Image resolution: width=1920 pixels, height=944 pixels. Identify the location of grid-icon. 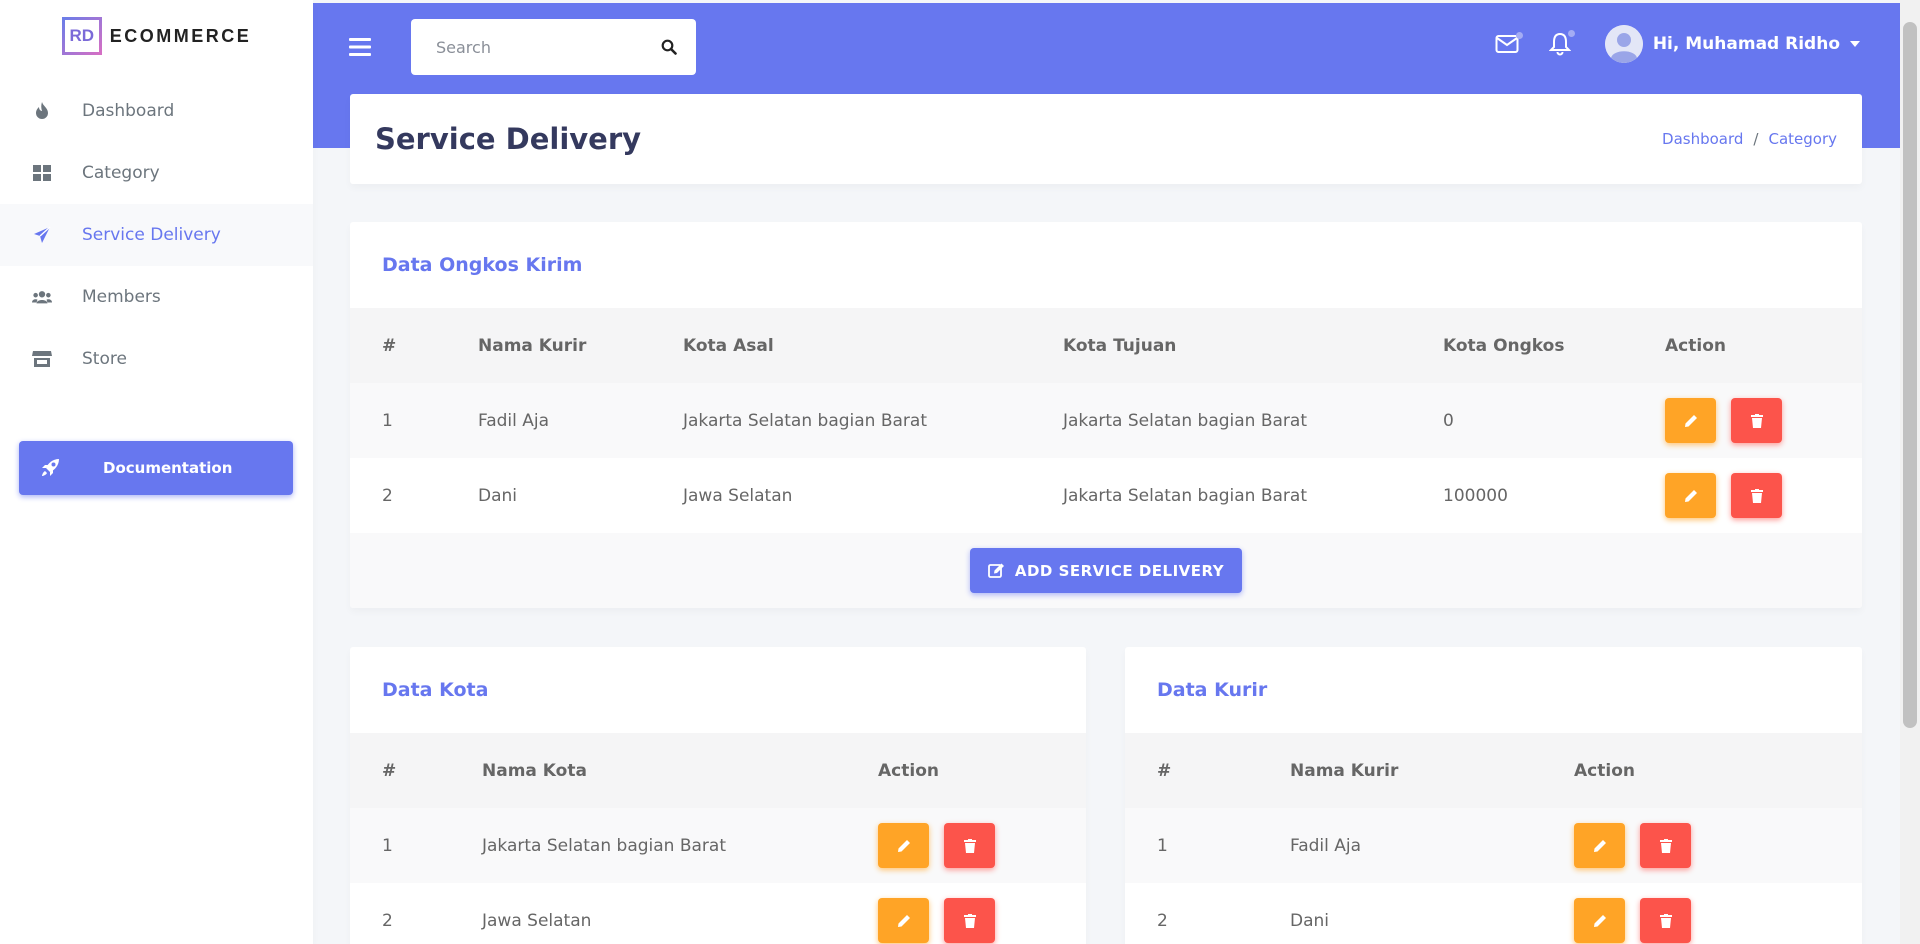
(42, 173).